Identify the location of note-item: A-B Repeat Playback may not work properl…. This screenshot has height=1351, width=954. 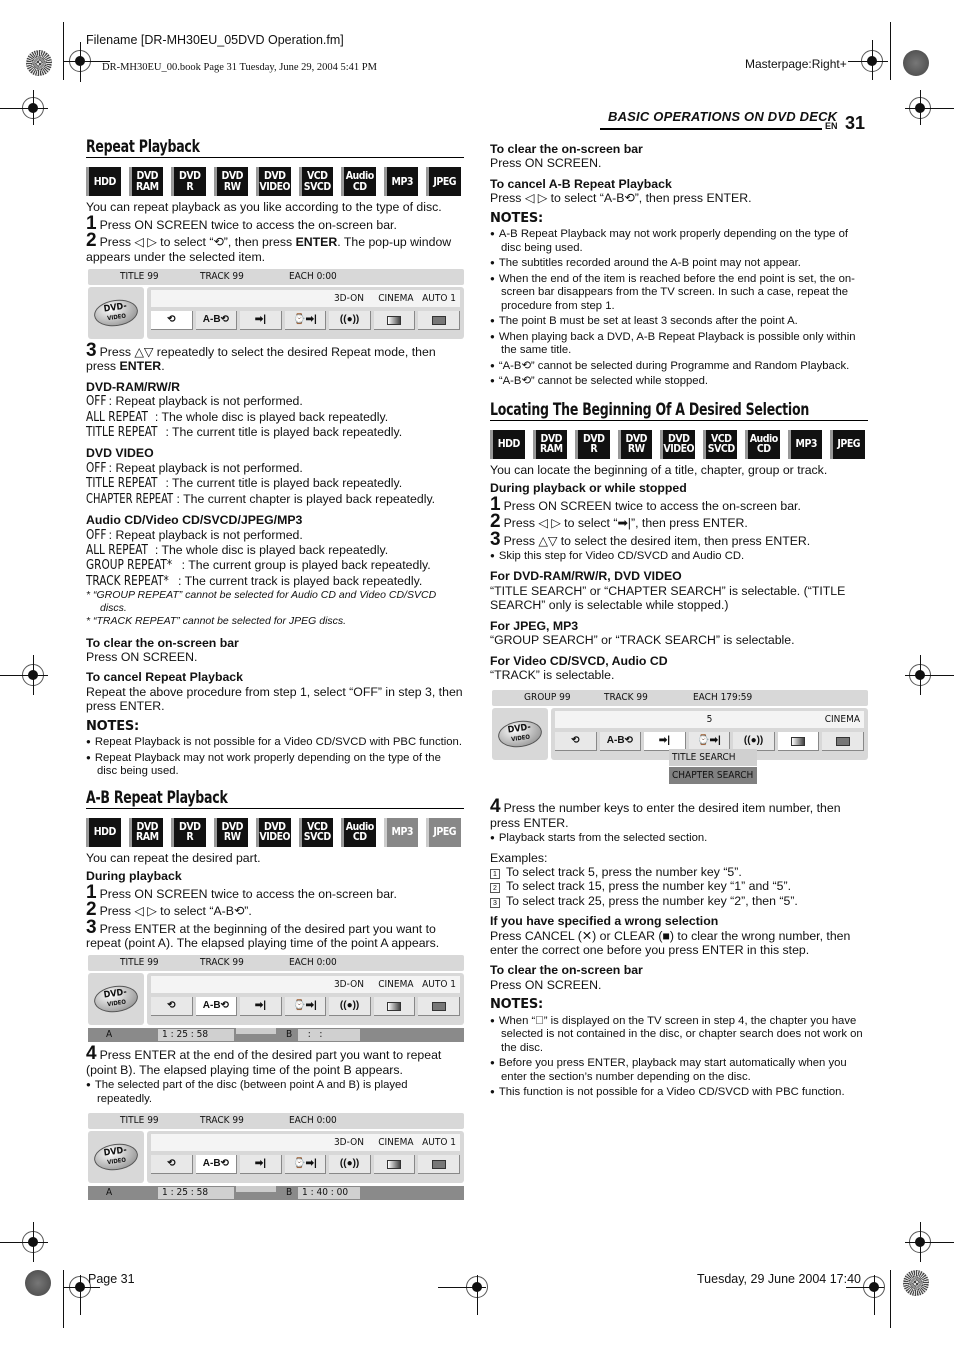
(679, 241).